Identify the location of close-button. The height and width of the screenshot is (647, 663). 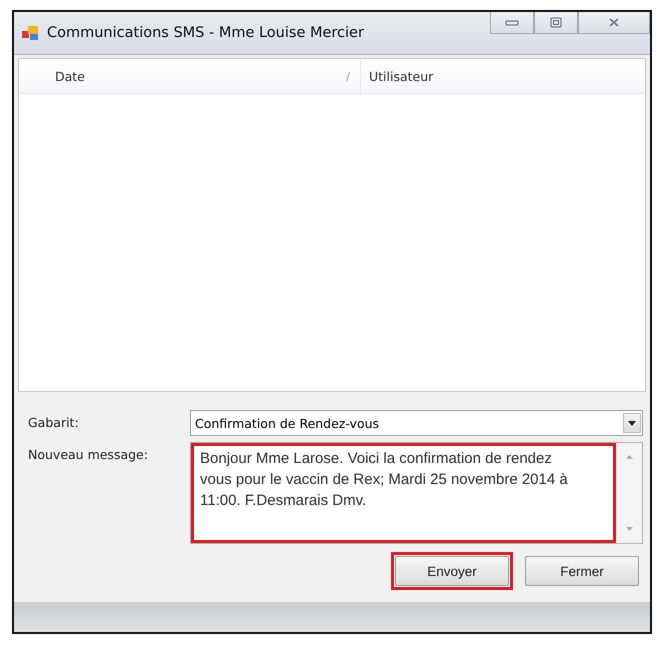
(614, 23).